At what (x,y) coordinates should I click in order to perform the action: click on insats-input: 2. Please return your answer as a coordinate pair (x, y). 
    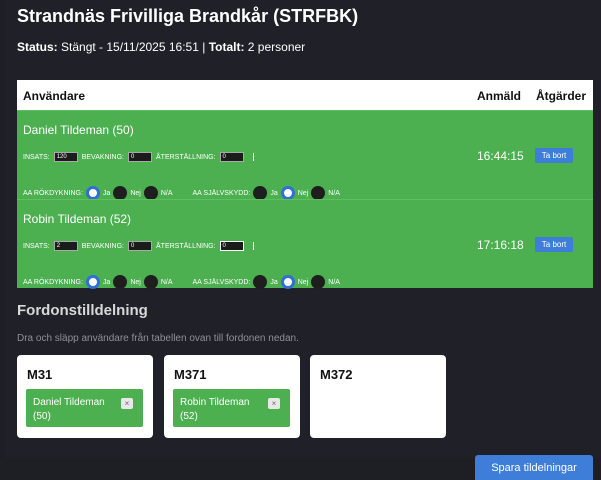
    Looking at the image, I should click on (65, 246).